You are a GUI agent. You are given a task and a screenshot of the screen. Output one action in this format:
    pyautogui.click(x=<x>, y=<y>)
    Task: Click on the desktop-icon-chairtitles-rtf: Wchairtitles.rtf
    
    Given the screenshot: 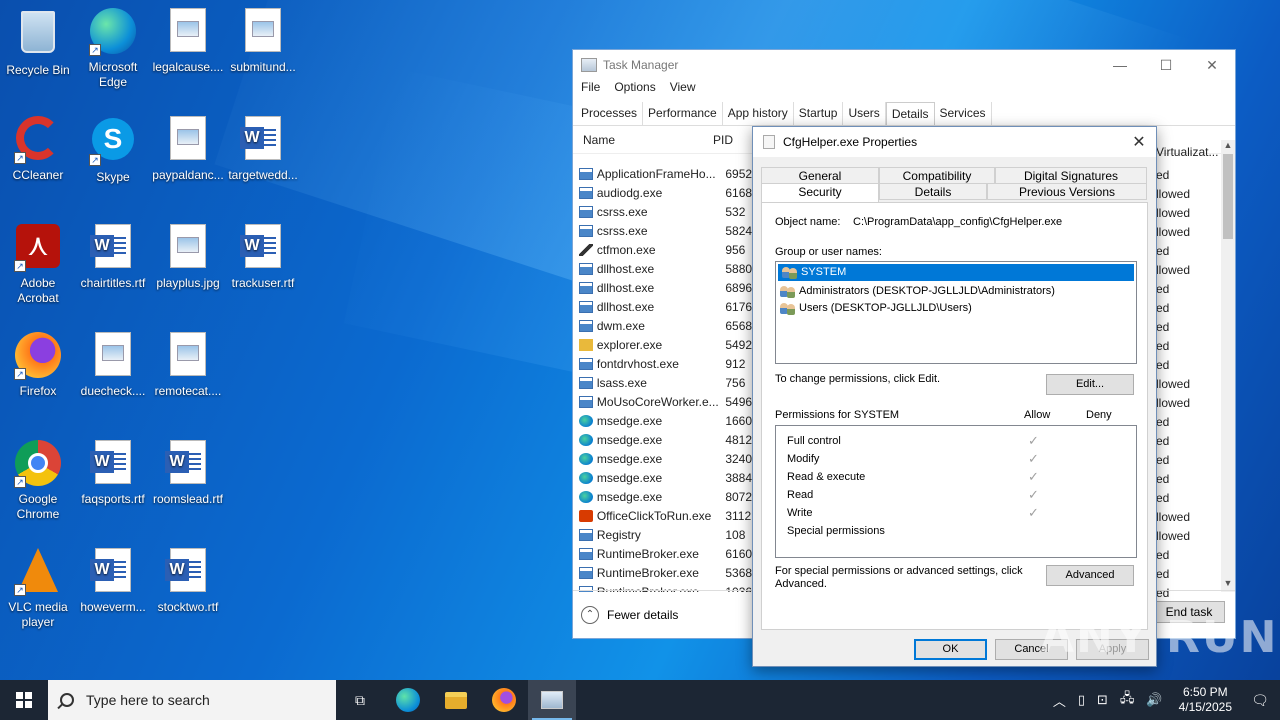 What is the action you would take?
    pyautogui.click(x=113, y=257)
    